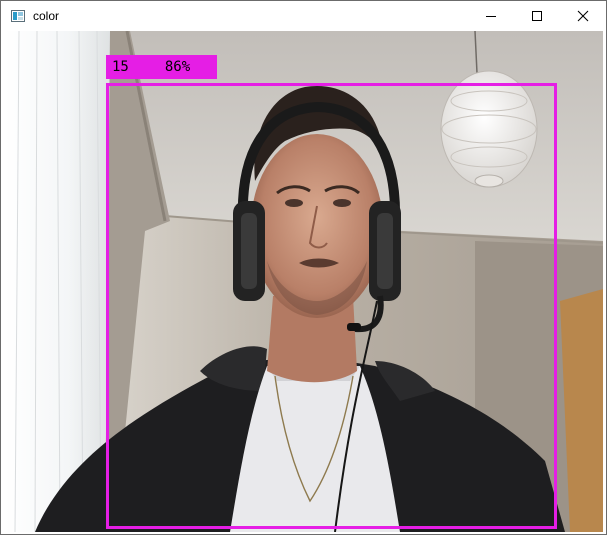 The image size is (607, 535). I want to click on close-icon, so click(583, 15).